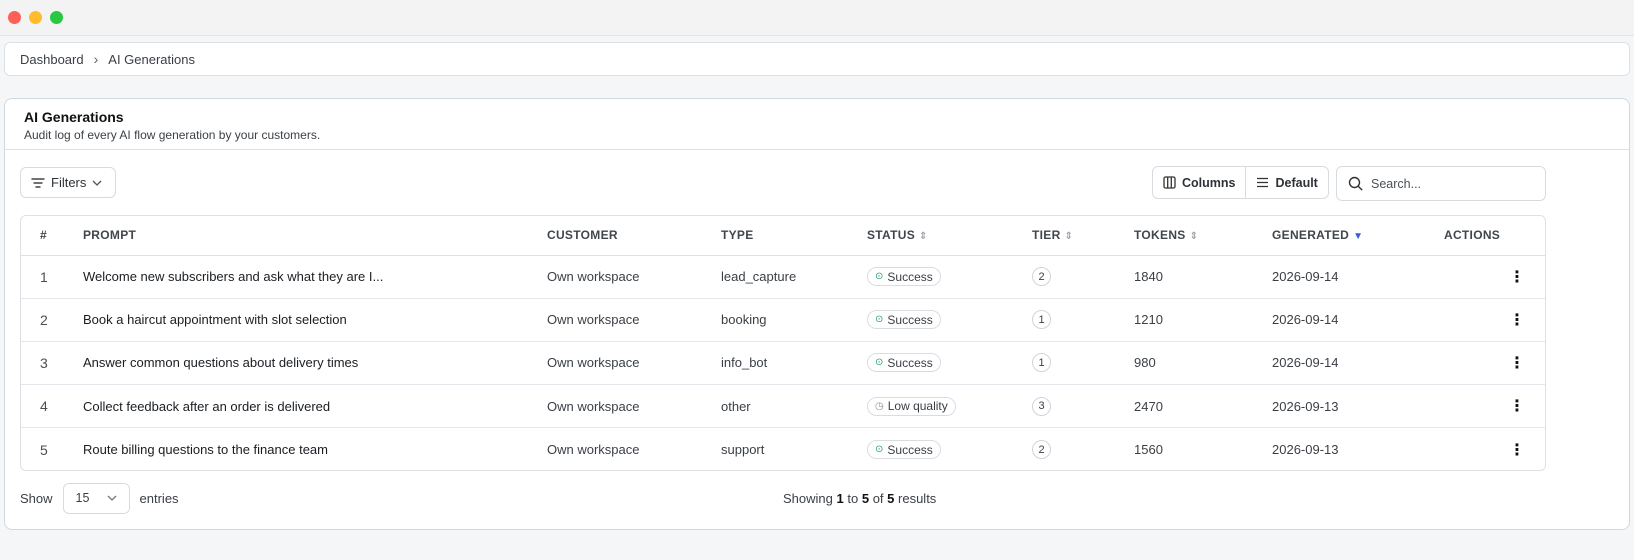 Image resolution: width=1634 pixels, height=560 pixels. What do you see at coordinates (1083, 449) in the screenshot?
I see `tier-cell: 2` at bounding box center [1083, 449].